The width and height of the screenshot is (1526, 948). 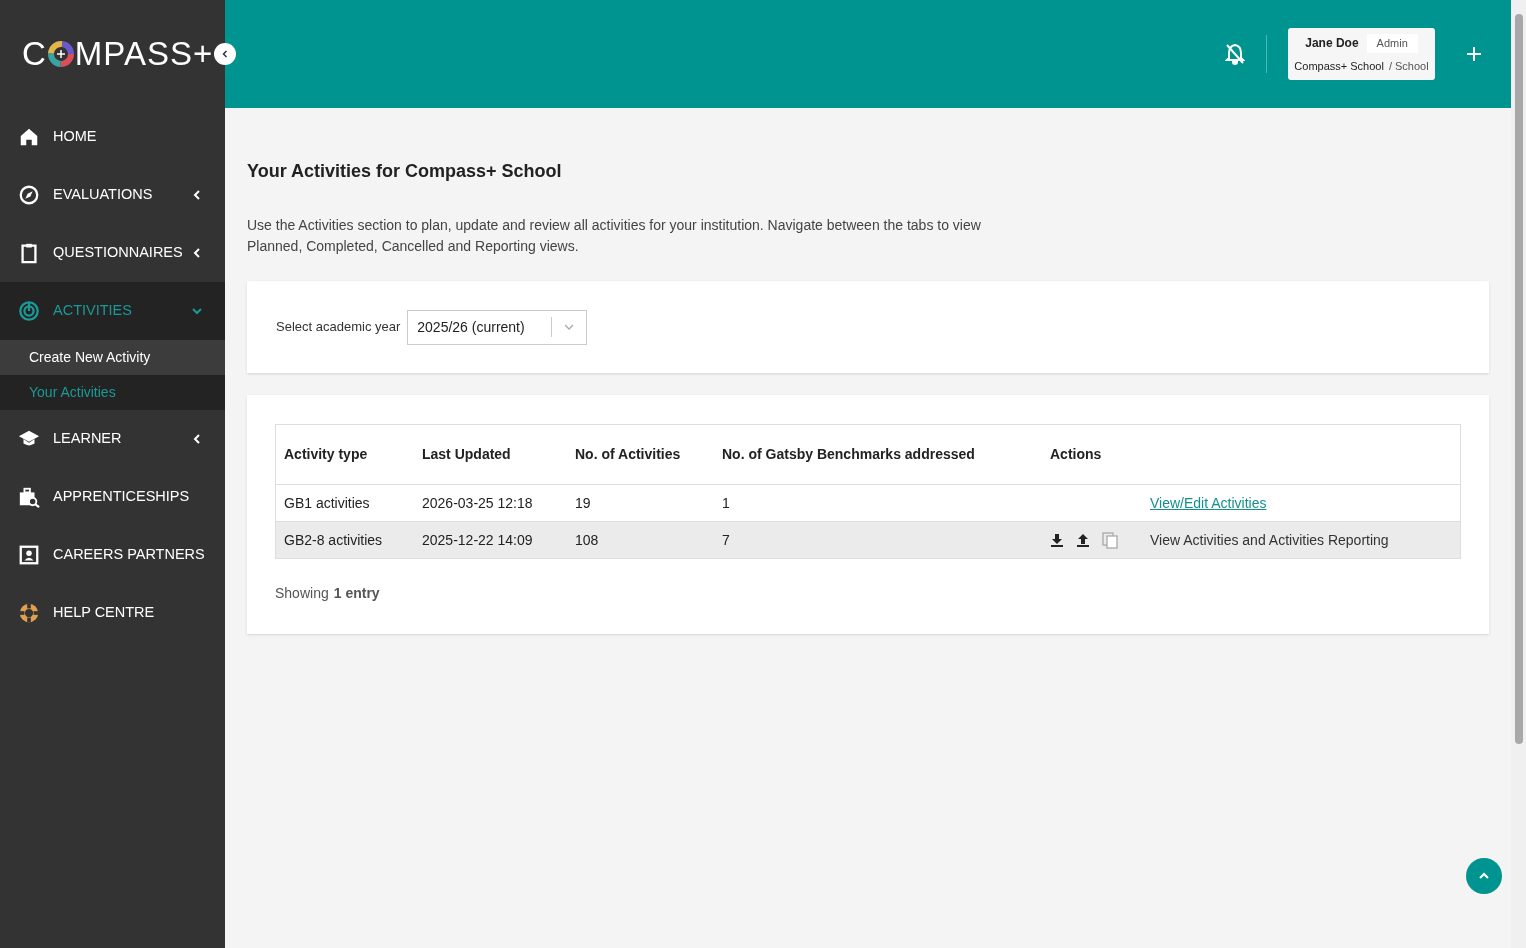 What do you see at coordinates (848, 454) in the screenshot?
I see `column-header: No. of Gatsby Benchmarks addressed` at bounding box center [848, 454].